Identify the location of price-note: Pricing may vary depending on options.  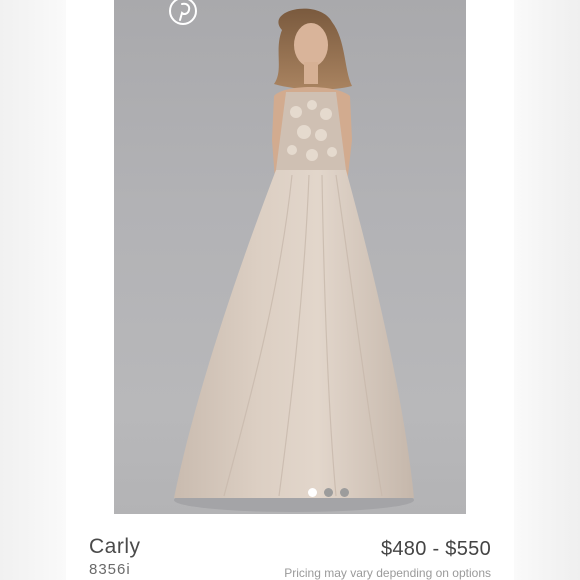
(387, 573).